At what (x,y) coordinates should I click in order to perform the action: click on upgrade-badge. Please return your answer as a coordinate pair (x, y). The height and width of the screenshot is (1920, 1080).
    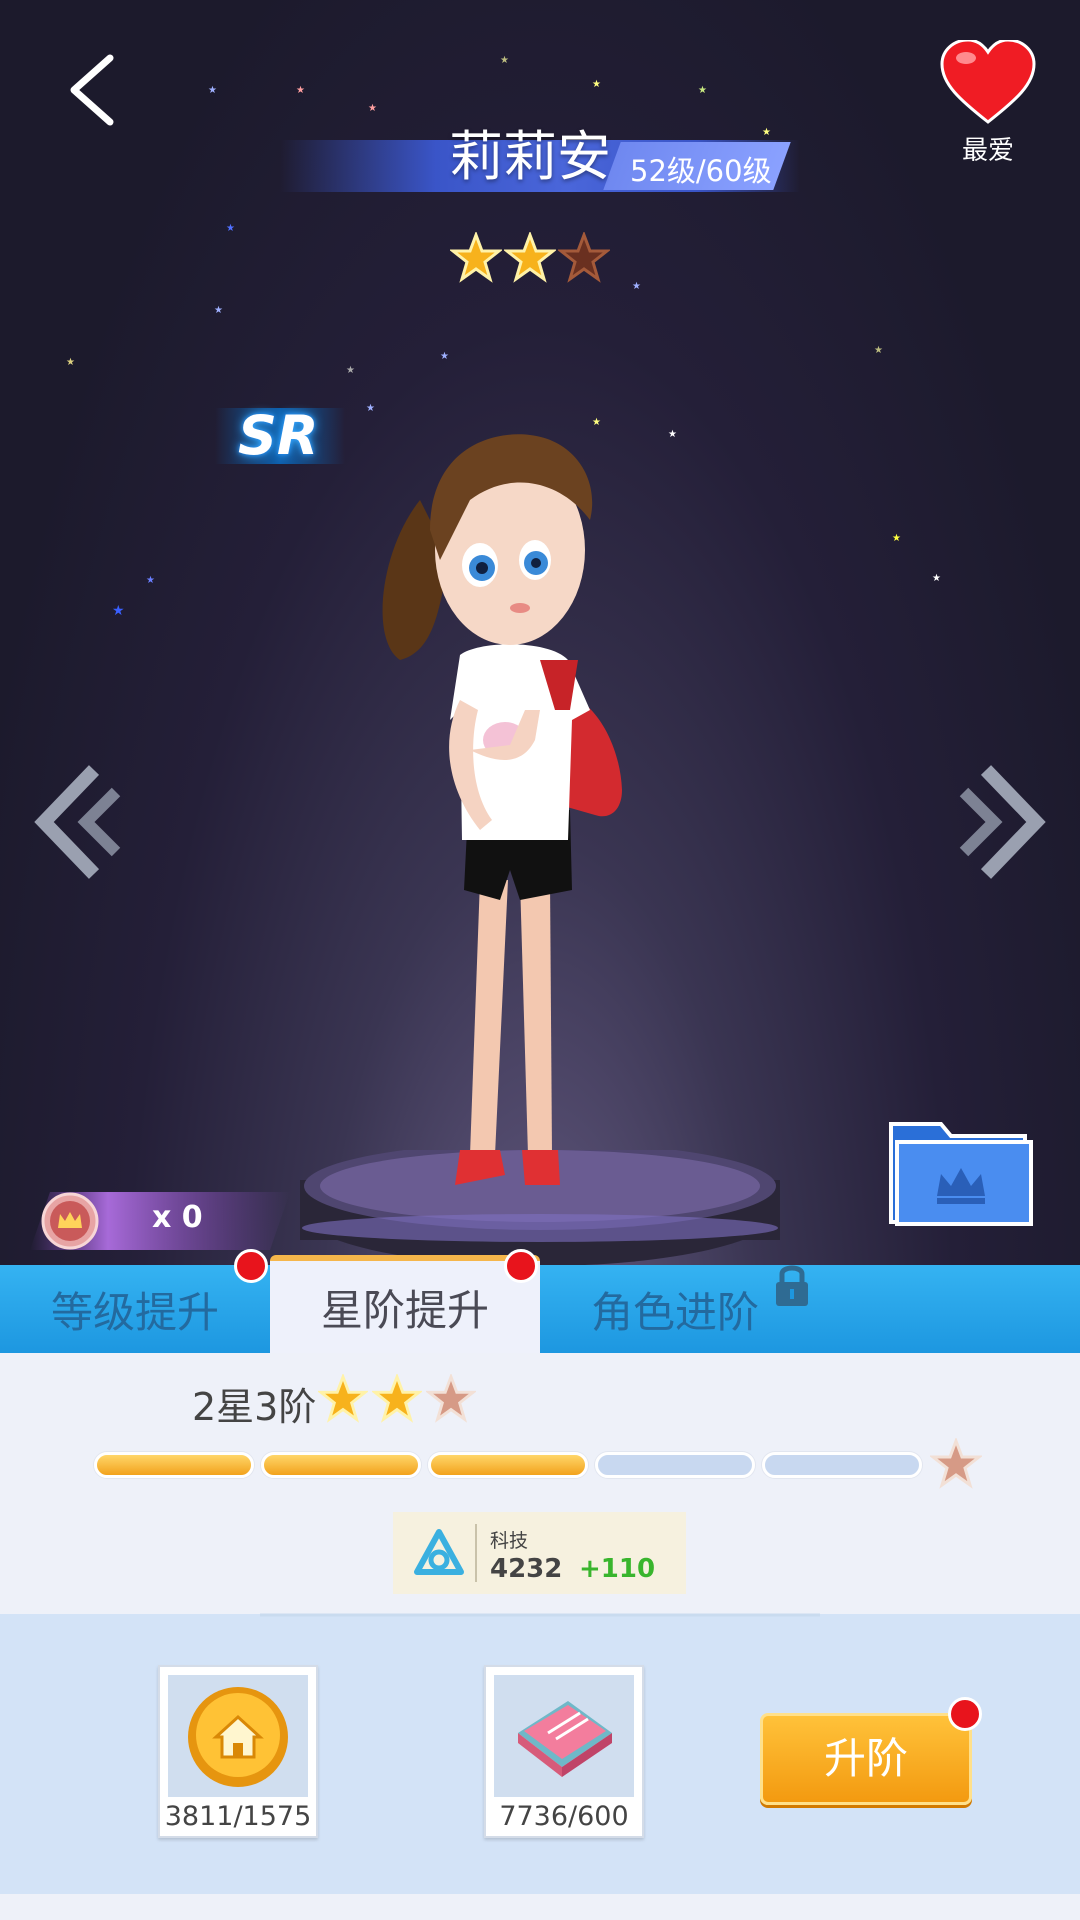
    Looking at the image, I should click on (965, 1714).